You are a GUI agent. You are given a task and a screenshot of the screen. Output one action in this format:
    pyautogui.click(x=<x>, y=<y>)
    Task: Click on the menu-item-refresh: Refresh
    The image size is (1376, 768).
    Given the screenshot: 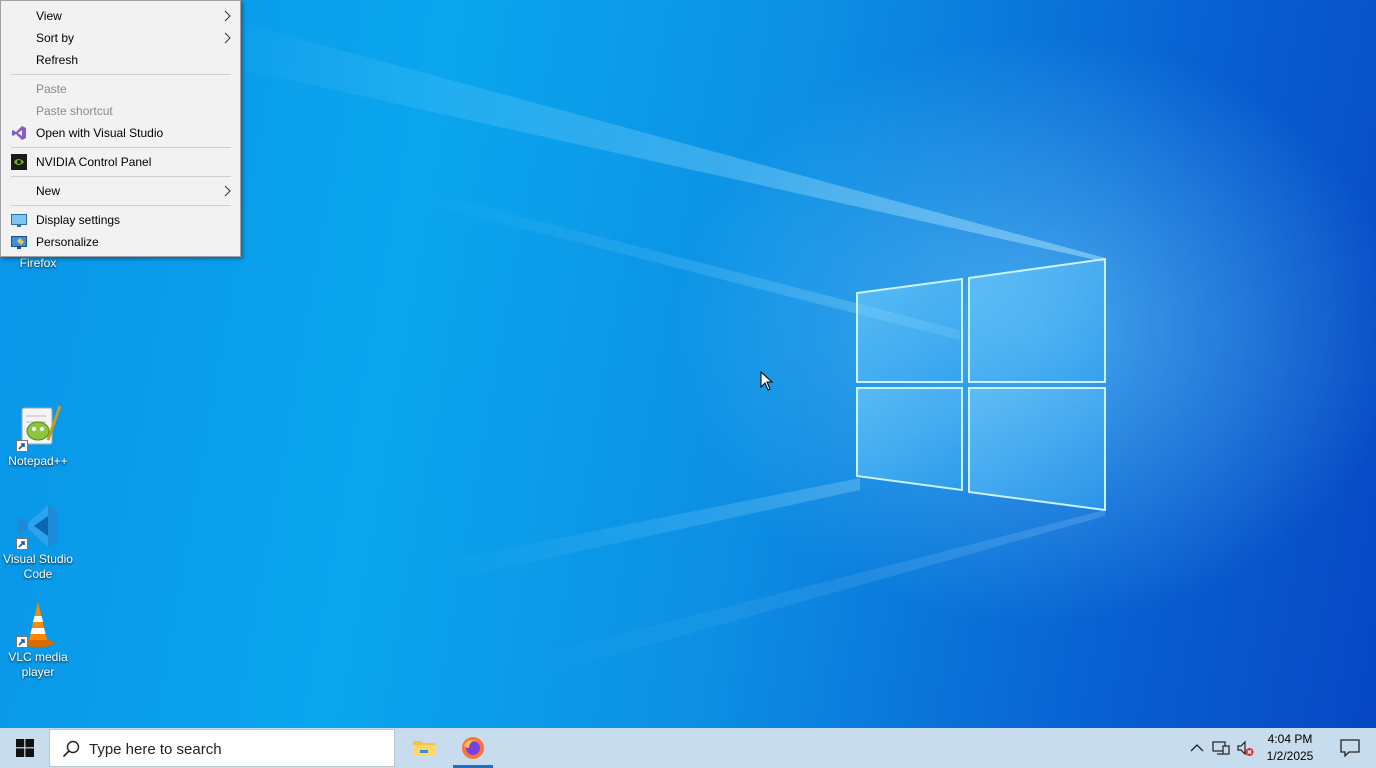 What is the action you would take?
    pyautogui.click(x=120, y=60)
    